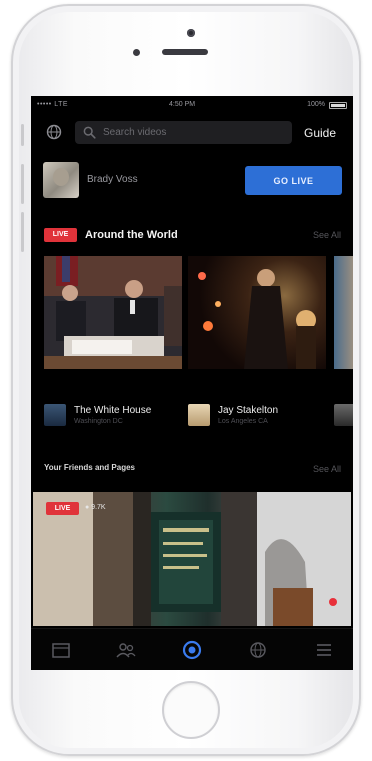 The height and width of the screenshot is (761, 372). I want to click on mute-switch, so click(22, 135).